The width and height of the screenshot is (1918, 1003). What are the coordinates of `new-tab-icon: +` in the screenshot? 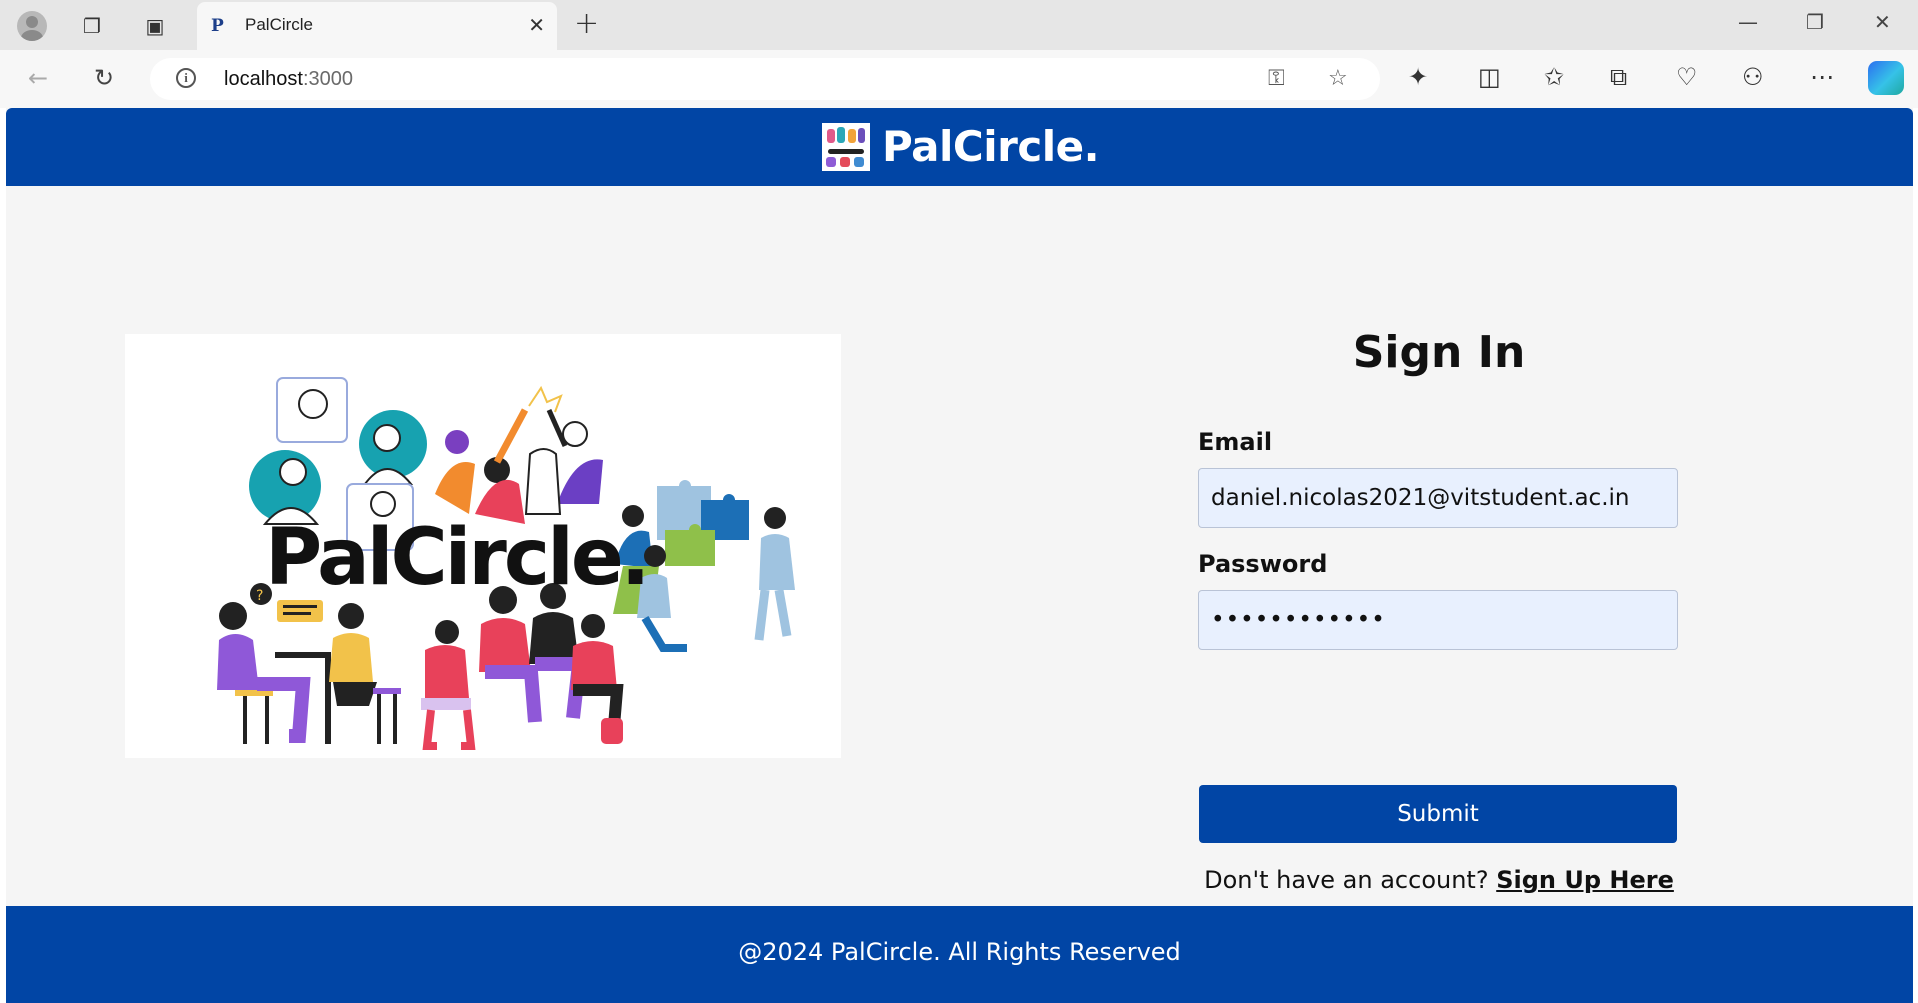 It's located at (586, 23).